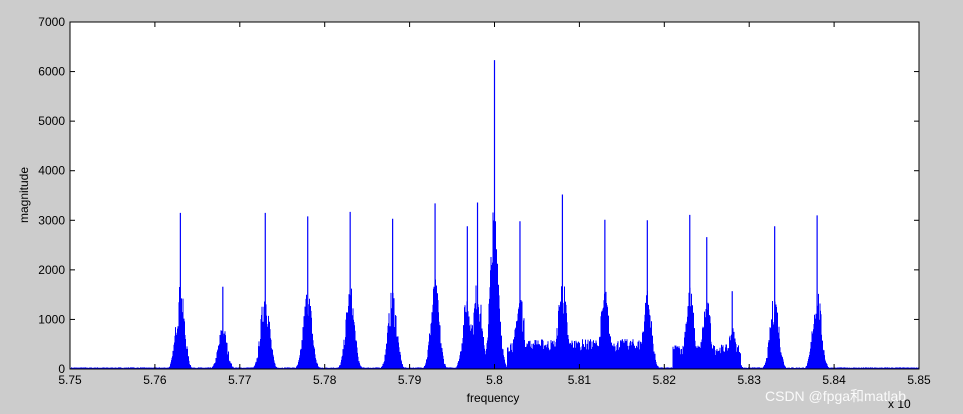  Describe the element at coordinates (580, 380) in the screenshot. I see `x-tick-label: 5.81` at that location.